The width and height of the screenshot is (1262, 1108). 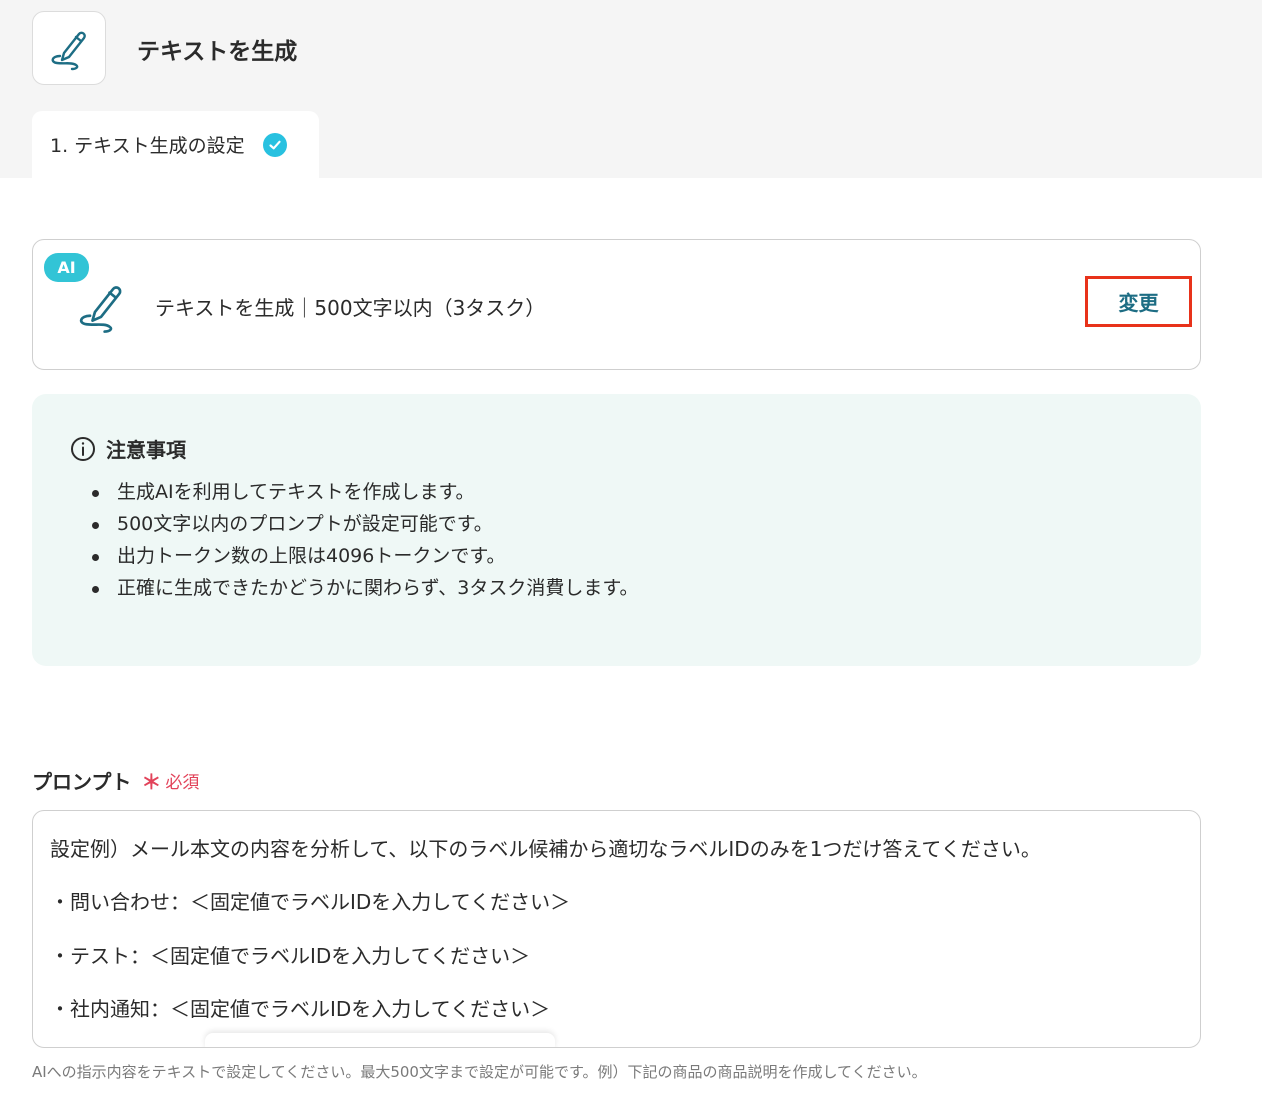 What do you see at coordinates (82, 782) in the screenshot?
I see `prompt-label-text: プロンプト` at bounding box center [82, 782].